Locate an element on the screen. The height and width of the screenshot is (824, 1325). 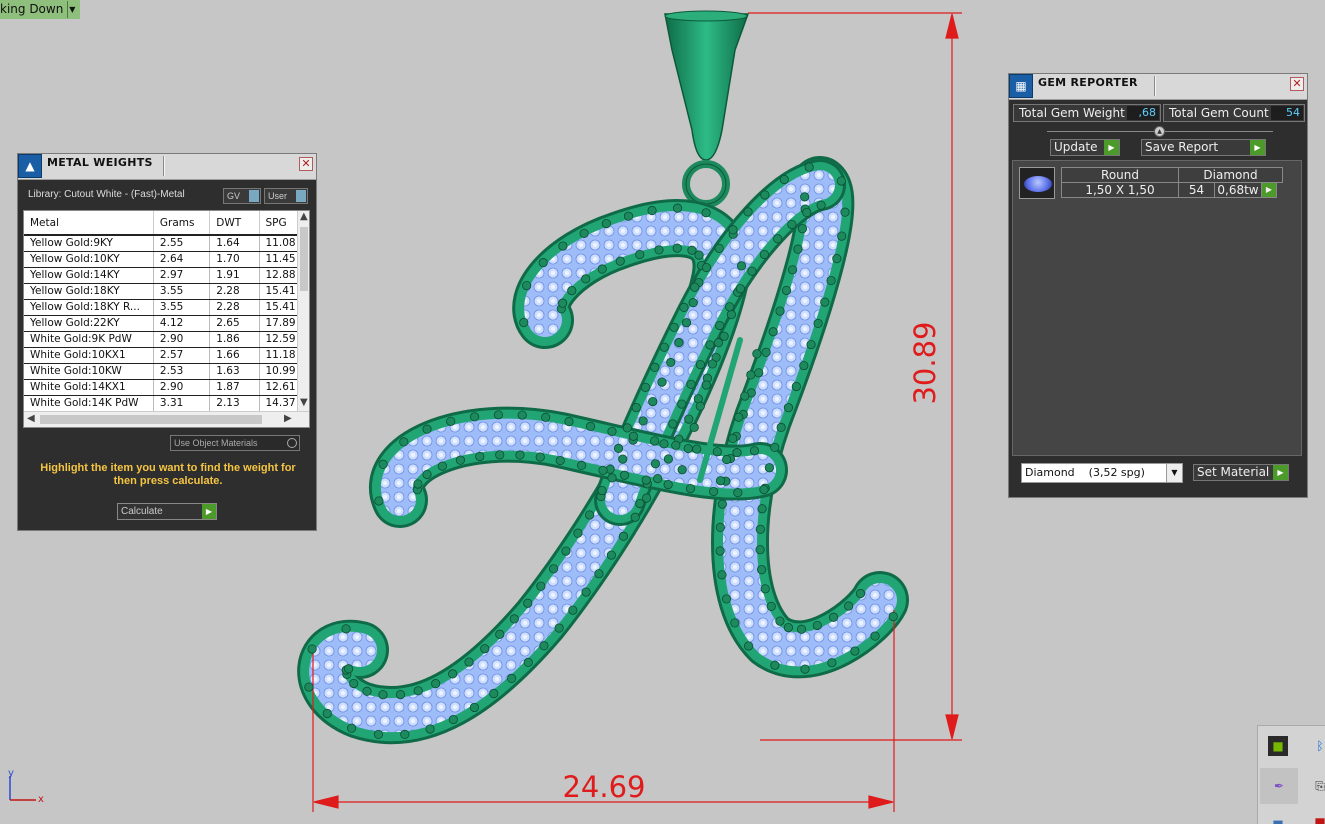
use-object-materials-option: Use Object Materials is located at coordinates (235, 443).